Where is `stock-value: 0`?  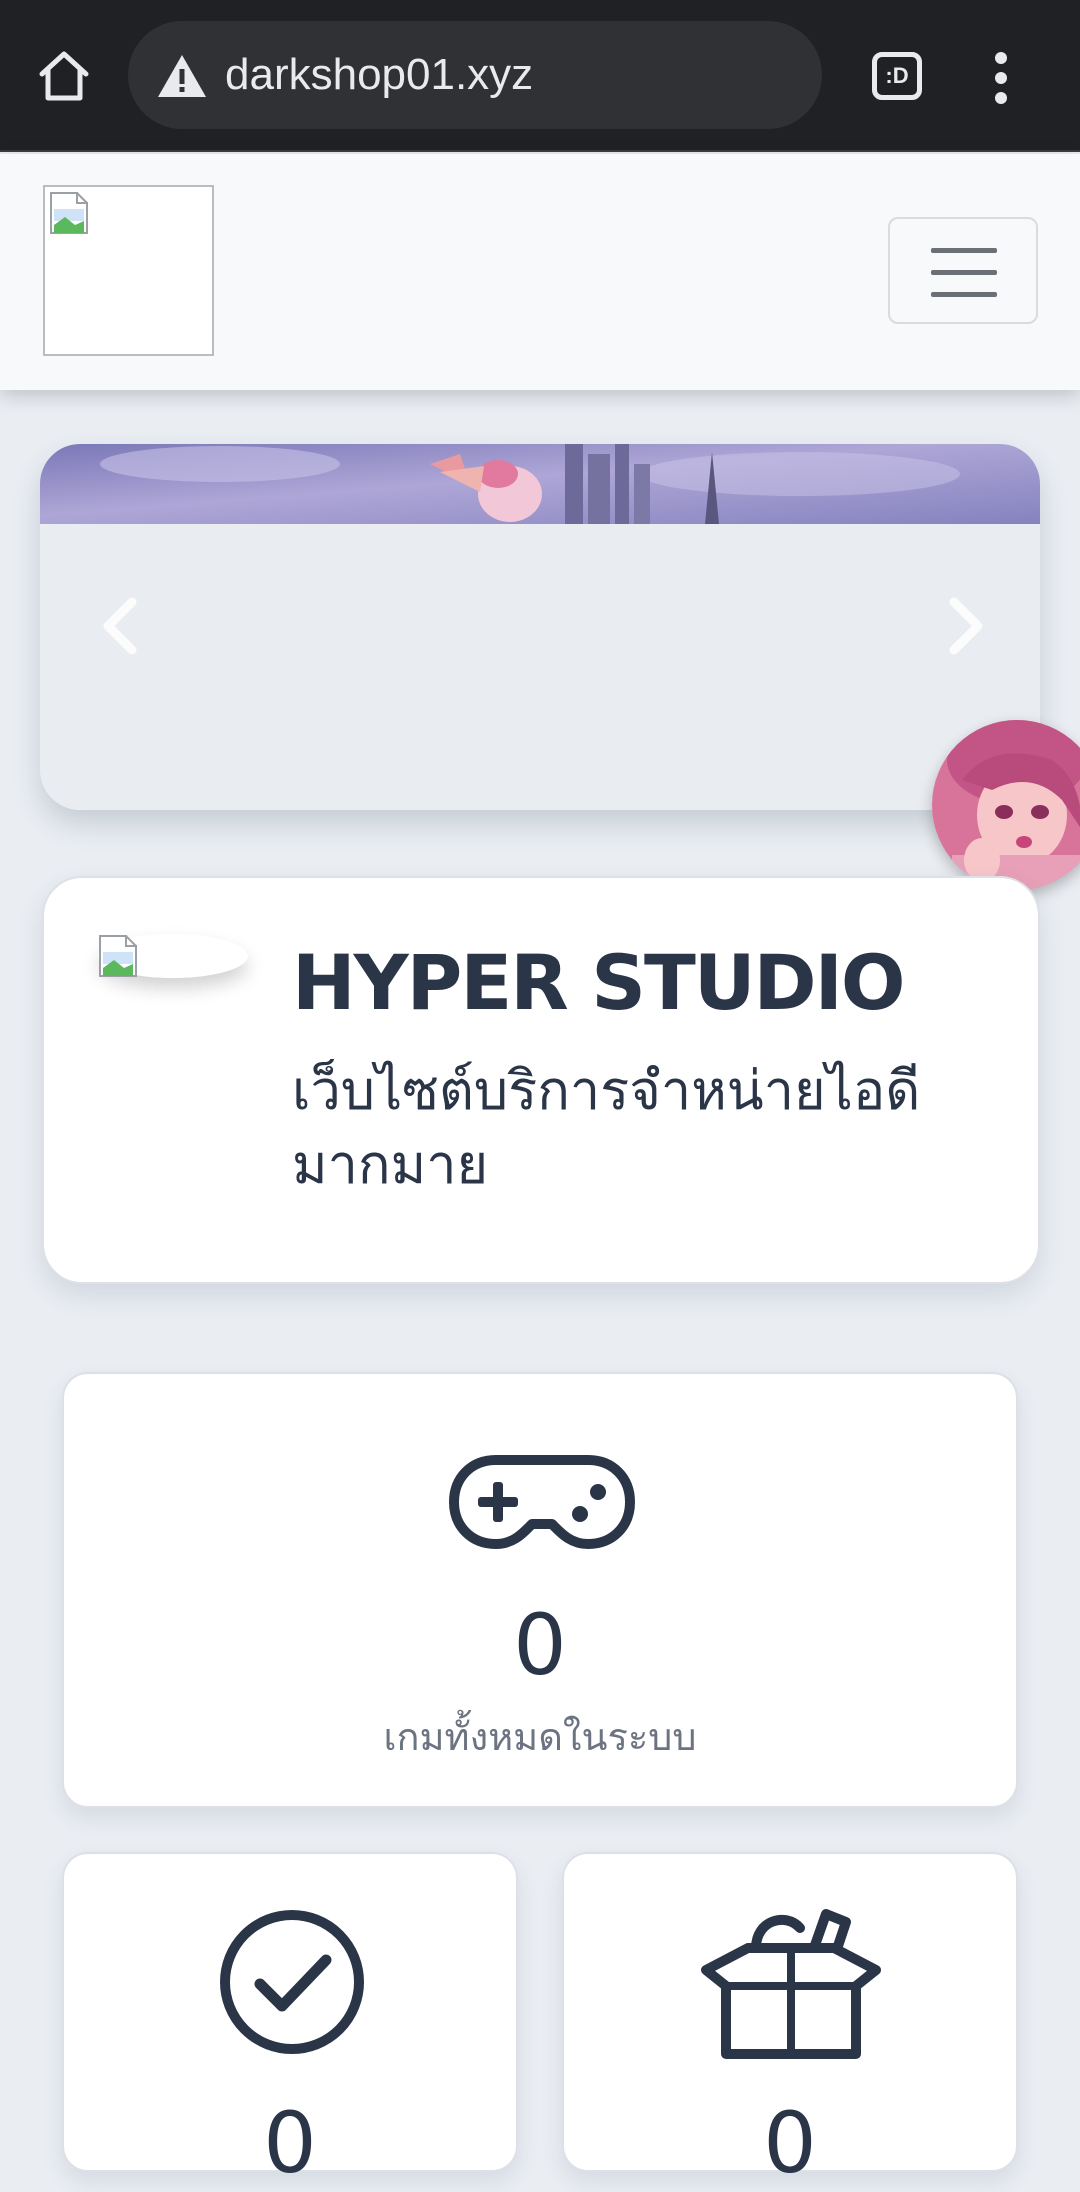 stock-value: 0 is located at coordinates (790, 2143).